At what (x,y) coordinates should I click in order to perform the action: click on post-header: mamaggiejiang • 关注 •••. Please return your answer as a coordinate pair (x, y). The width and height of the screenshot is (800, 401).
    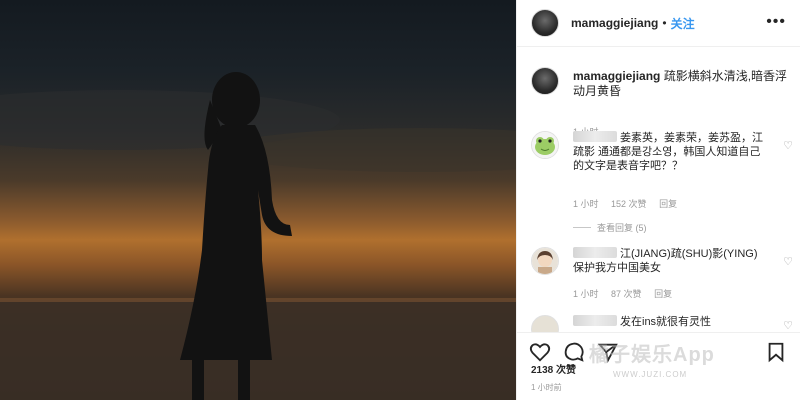
    Looking at the image, I should click on (658, 23).